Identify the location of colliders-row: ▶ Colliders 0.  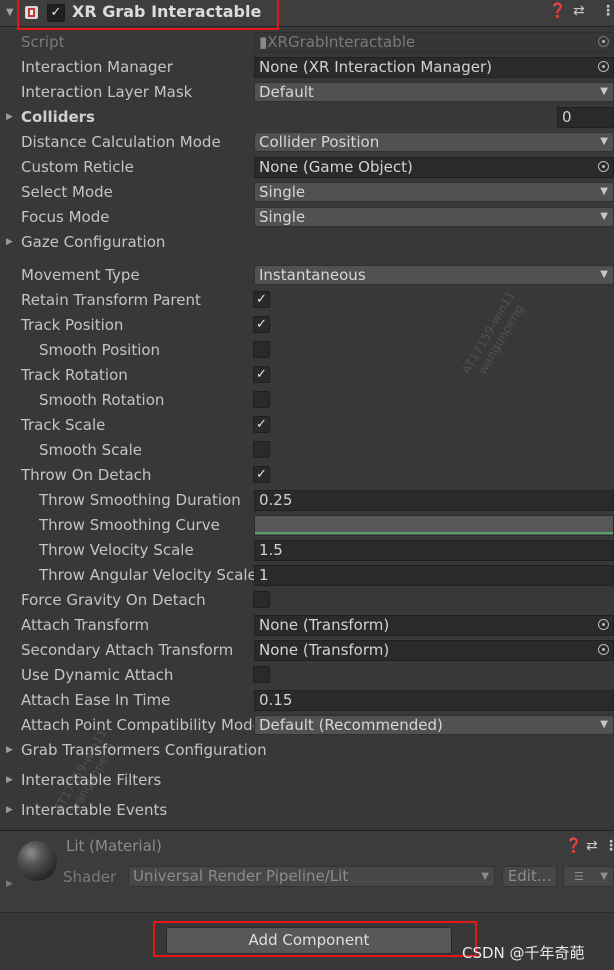
(307, 118).